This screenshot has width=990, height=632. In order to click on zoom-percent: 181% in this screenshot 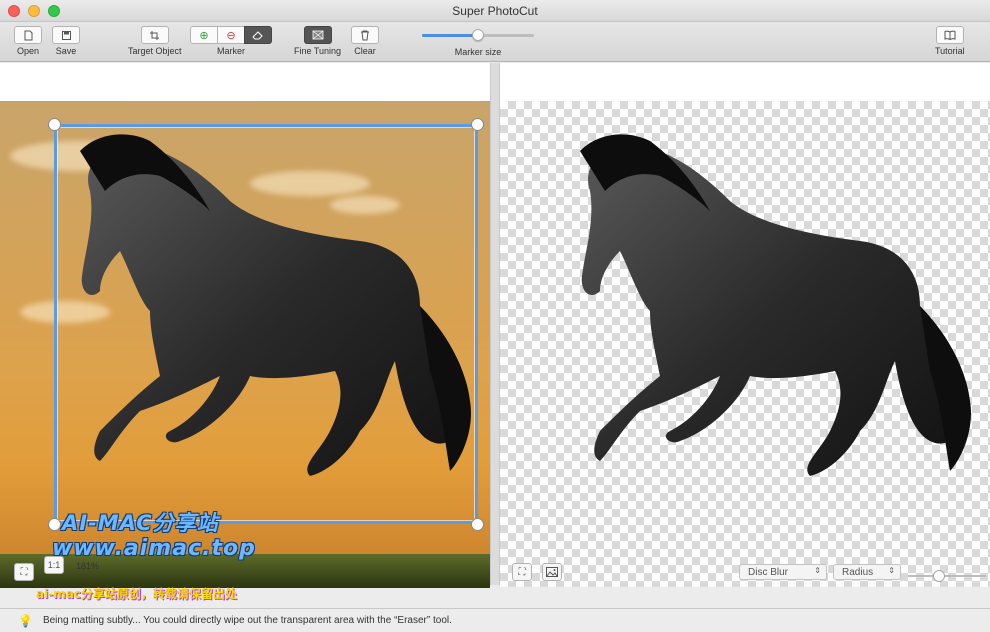, I will do `click(88, 566)`.